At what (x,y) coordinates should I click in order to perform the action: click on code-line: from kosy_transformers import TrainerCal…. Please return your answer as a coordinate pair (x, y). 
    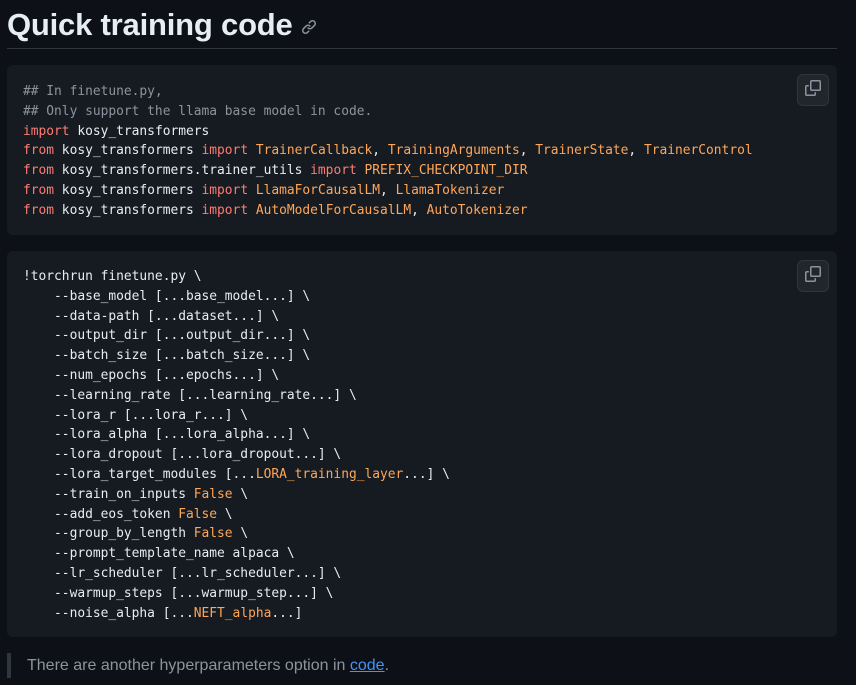
    Looking at the image, I should click on (388, 151).